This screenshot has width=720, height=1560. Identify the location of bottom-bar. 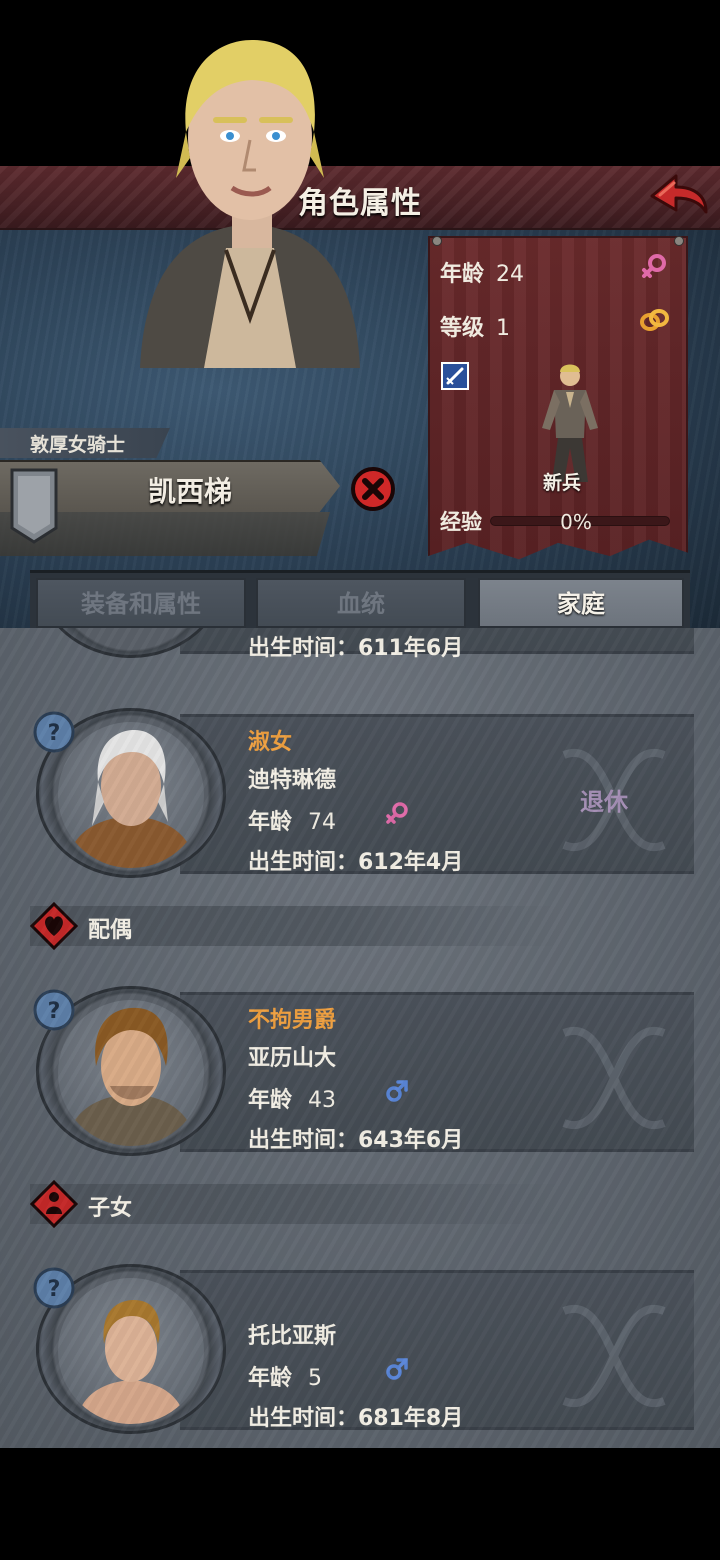
(360, 1504).